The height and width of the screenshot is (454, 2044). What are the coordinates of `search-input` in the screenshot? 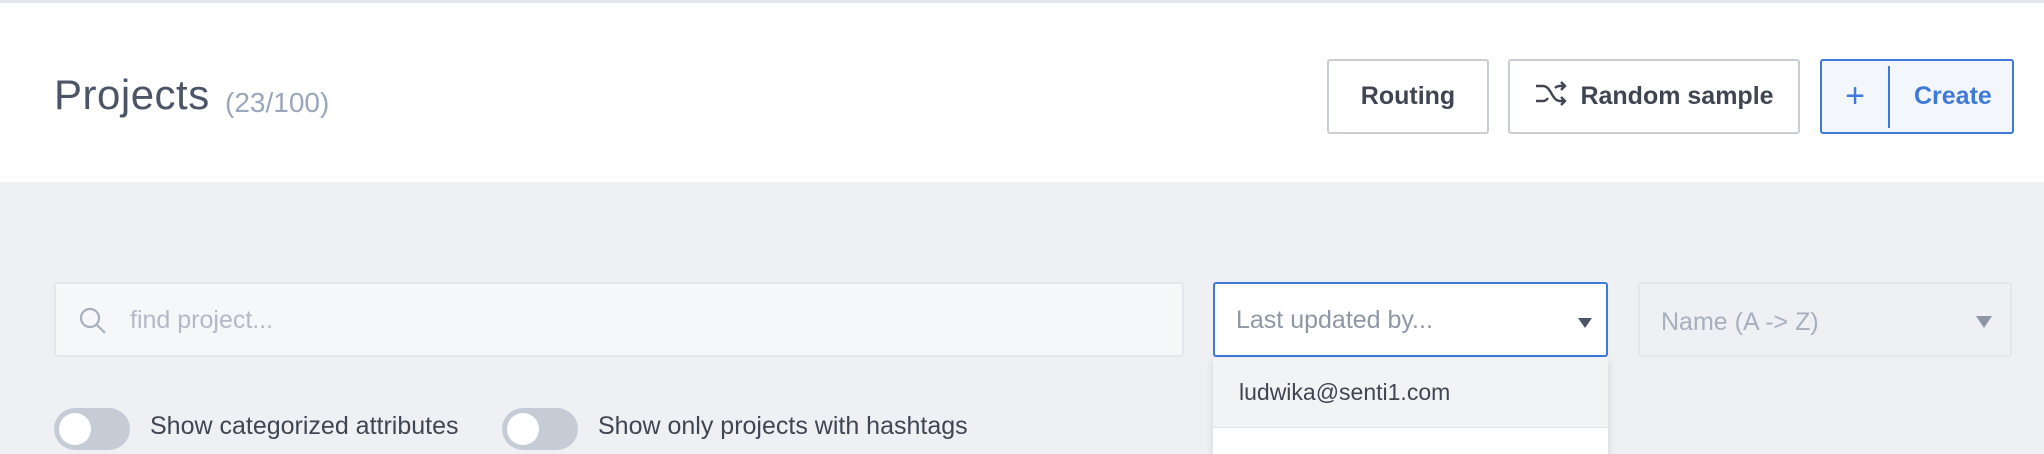 It's located at (645, 320).